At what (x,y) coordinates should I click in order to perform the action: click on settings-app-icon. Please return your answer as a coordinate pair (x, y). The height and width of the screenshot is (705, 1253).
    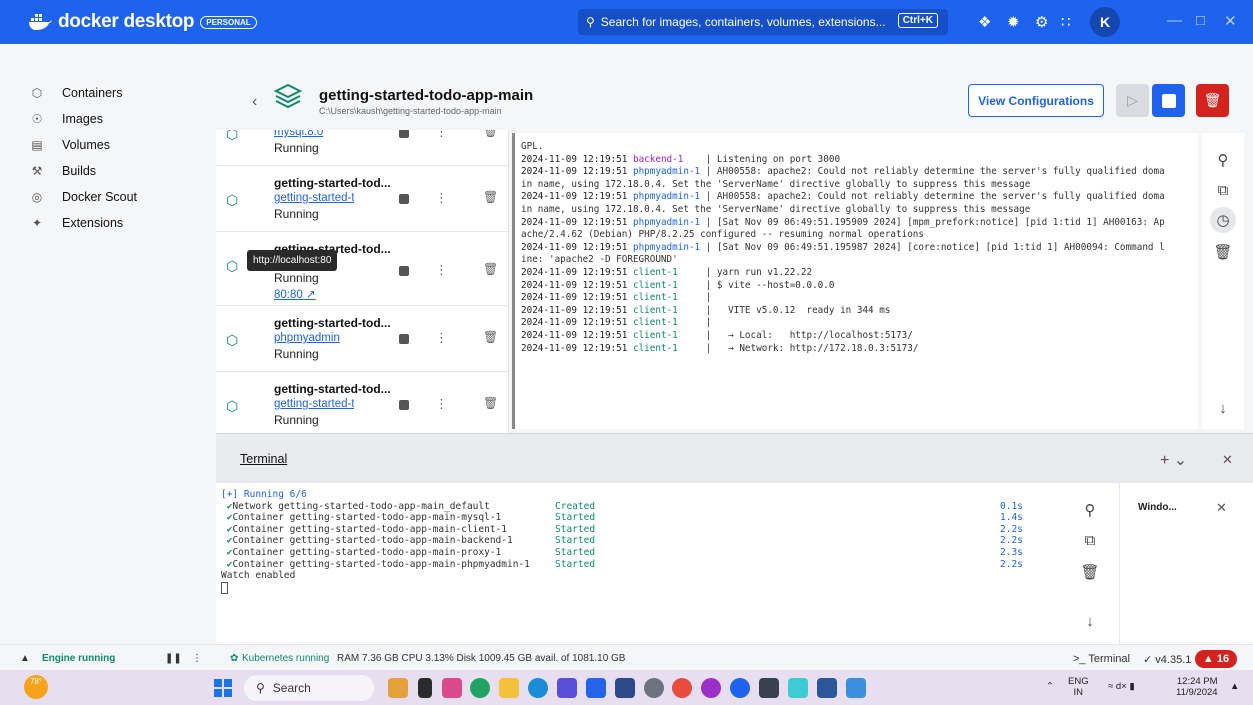
    Looking at the image, I should click on (654, 688).